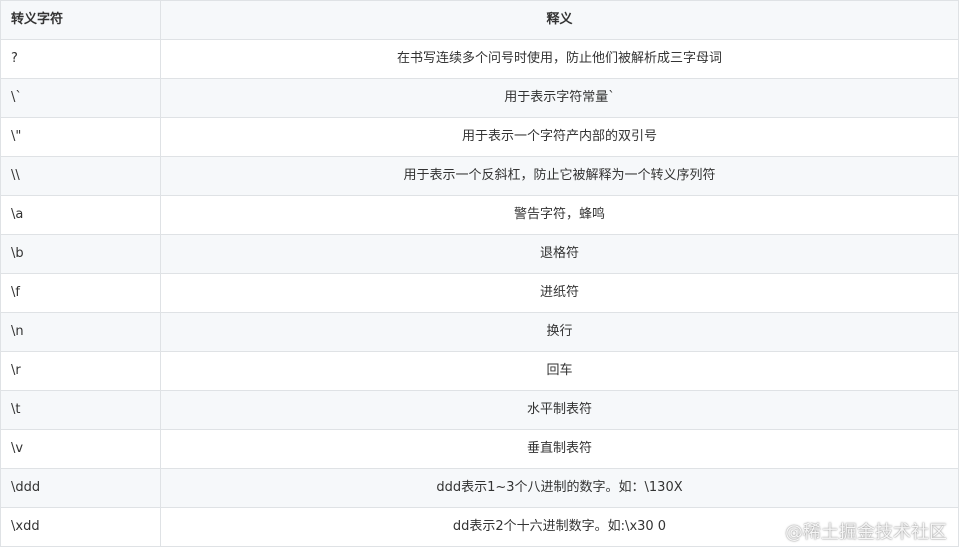 Image resolution: width=959 pixels, height=549 pixels. I want to click on escape-code-cell: \ddd, so click(80, 488).